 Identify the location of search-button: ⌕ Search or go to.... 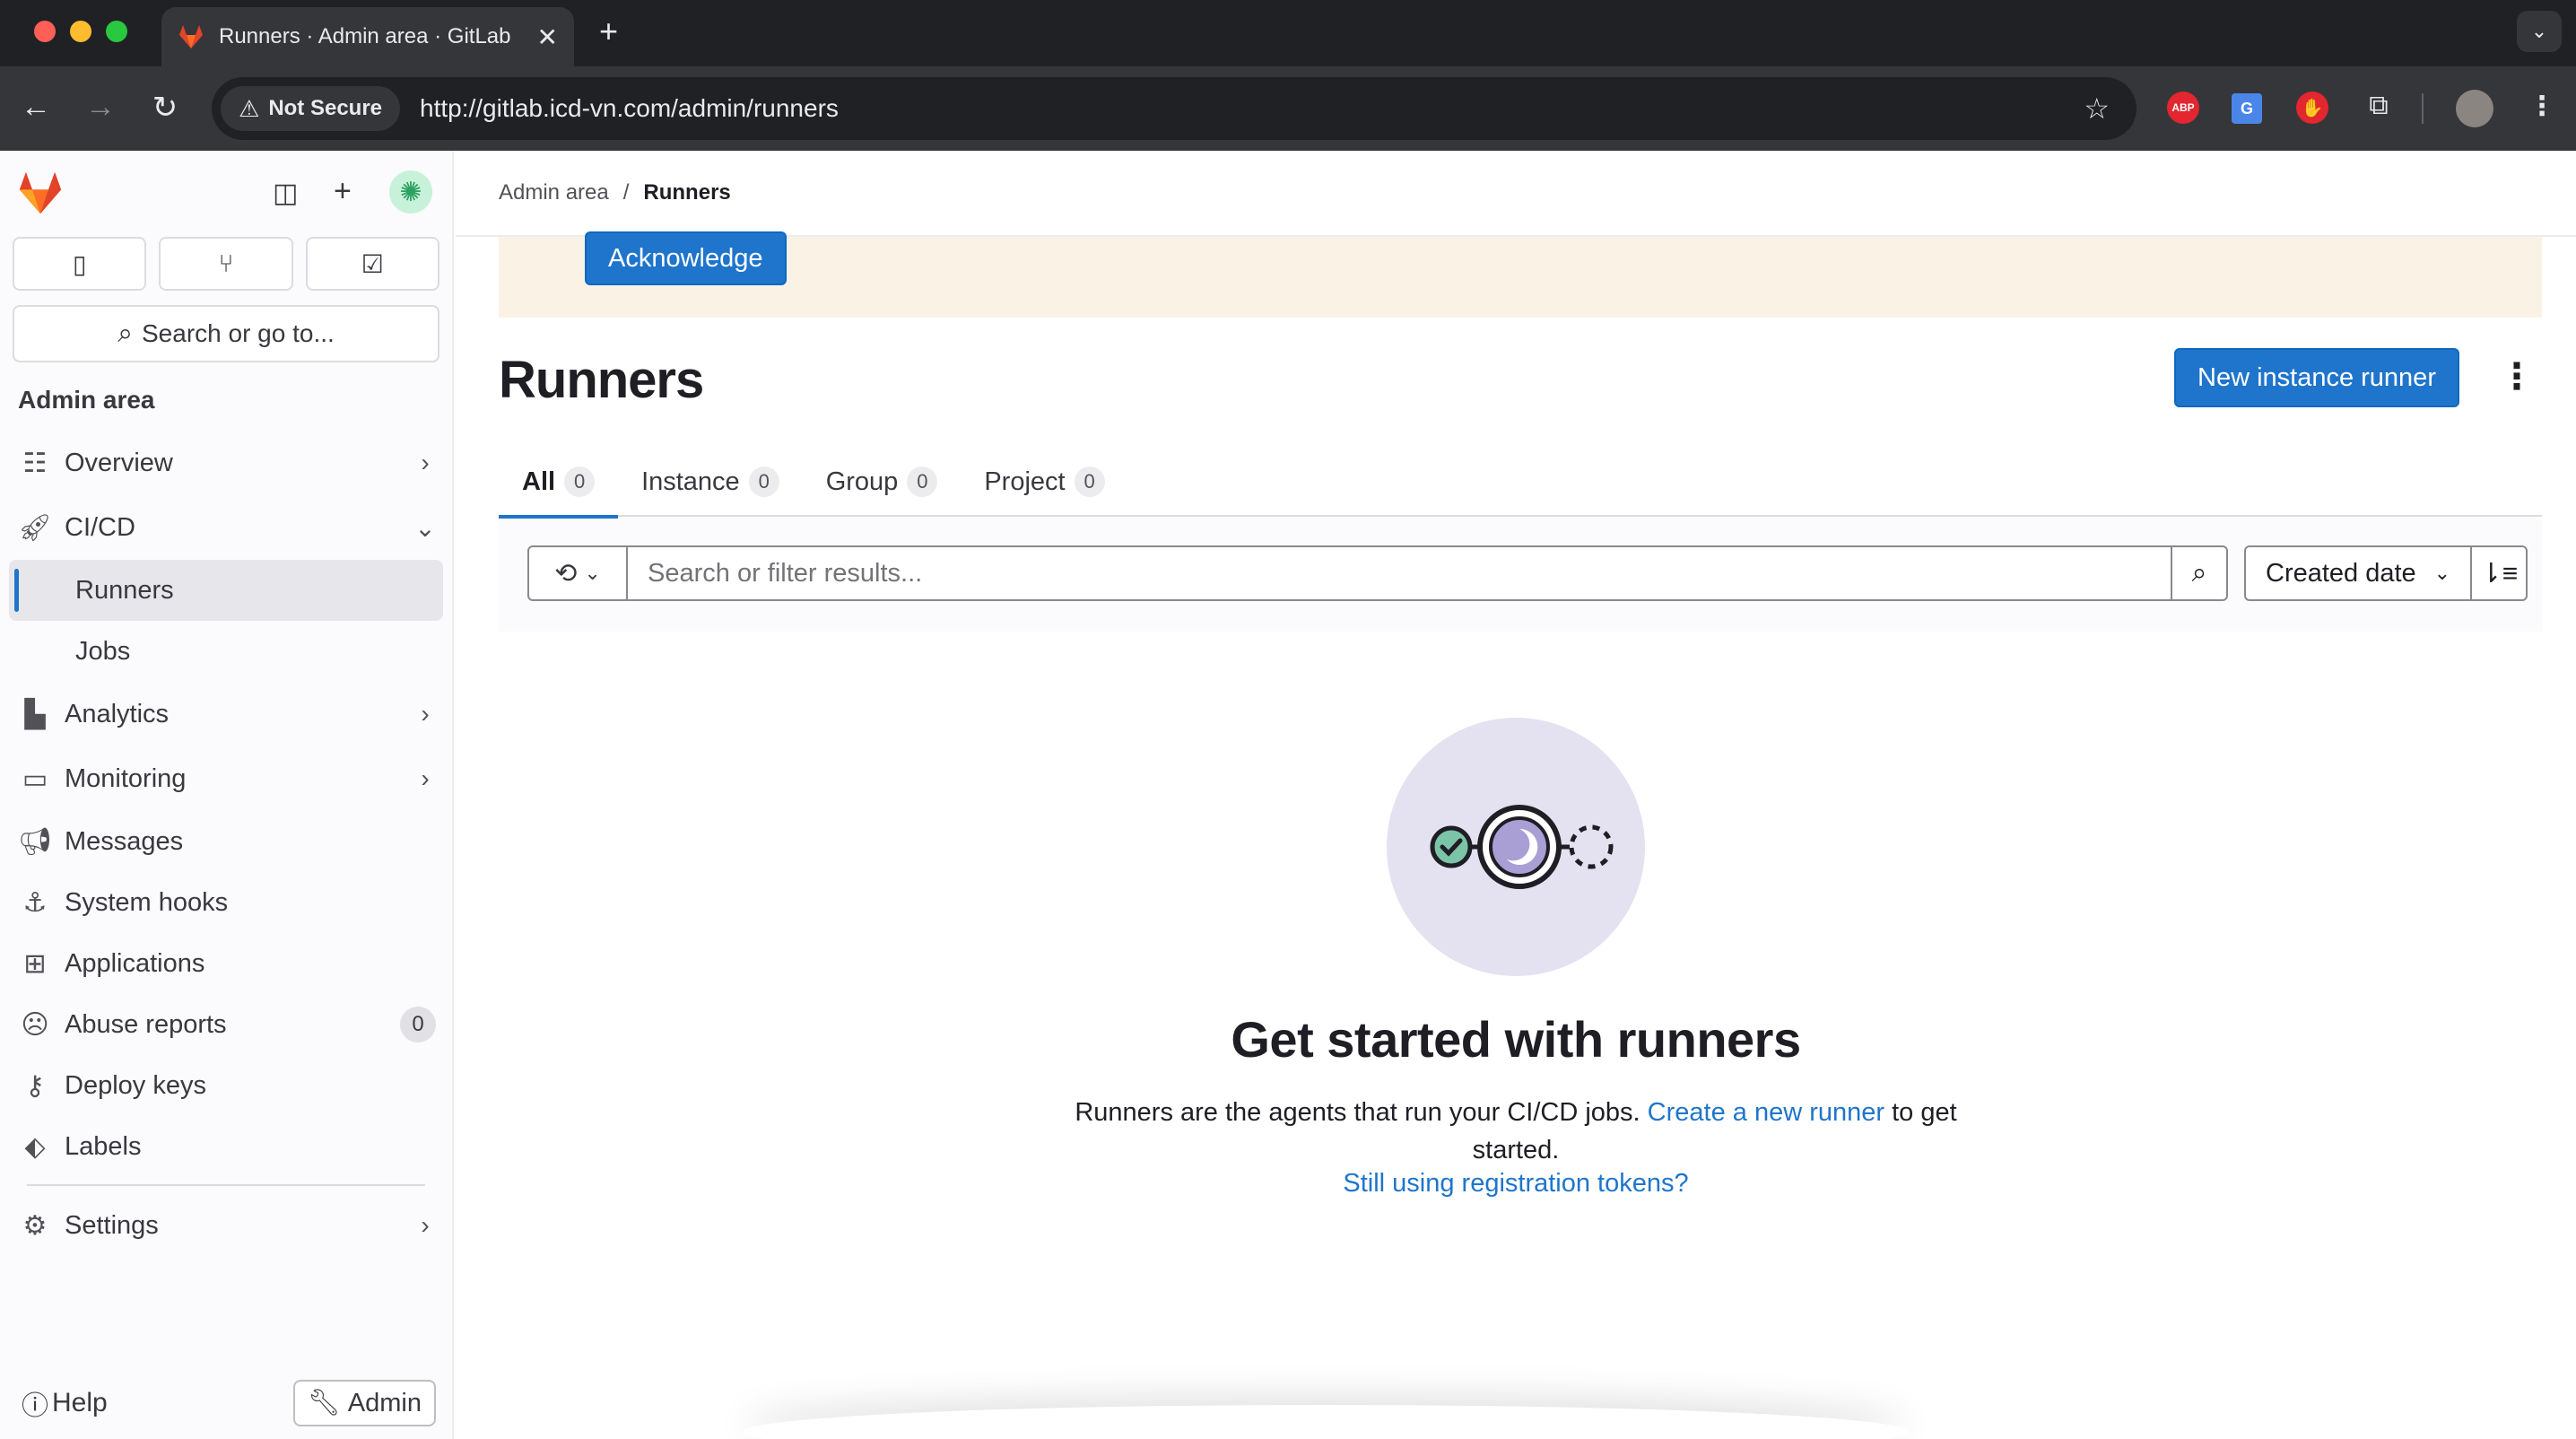
(226, 333).